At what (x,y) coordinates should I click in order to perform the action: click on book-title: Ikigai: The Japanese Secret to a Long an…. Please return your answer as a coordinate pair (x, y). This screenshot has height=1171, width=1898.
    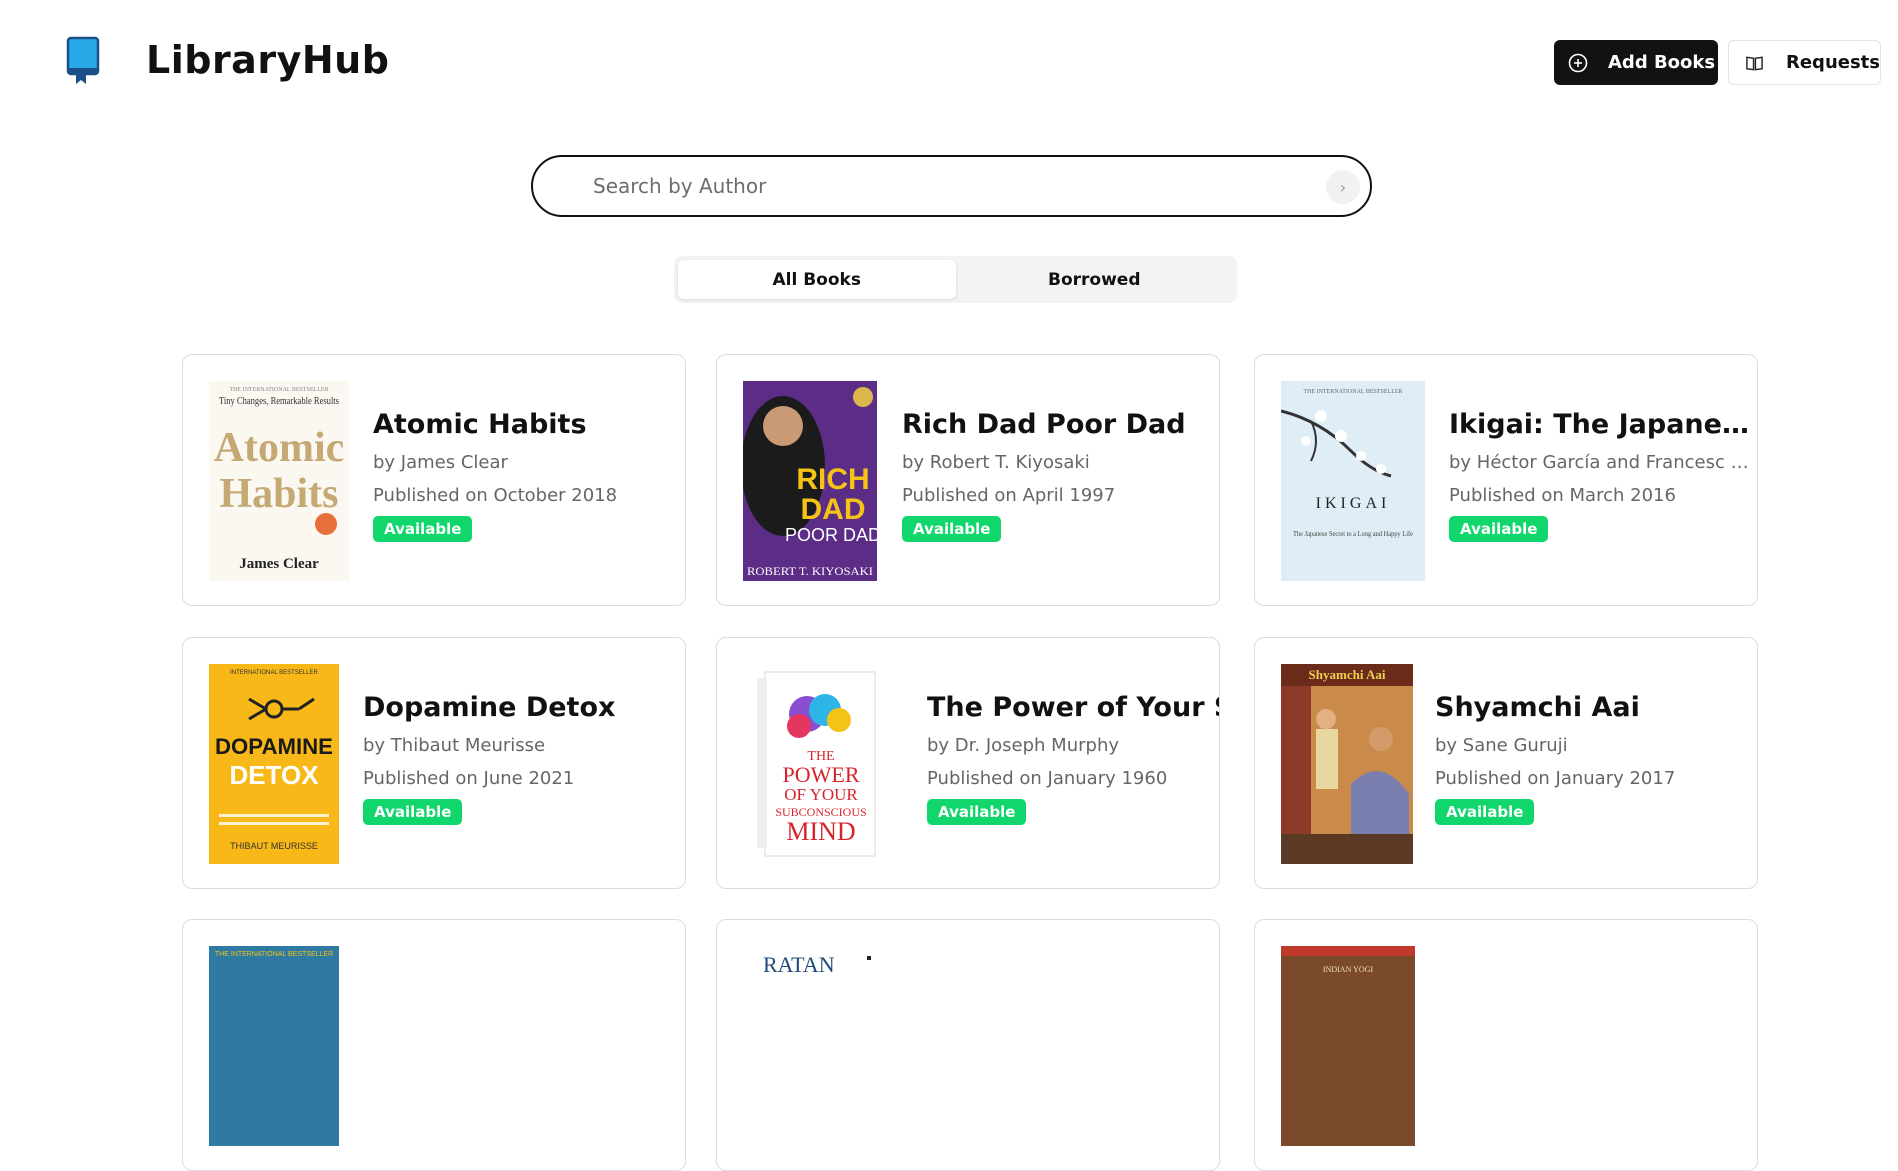
    Looking at the image, I should click on (1603, 424).